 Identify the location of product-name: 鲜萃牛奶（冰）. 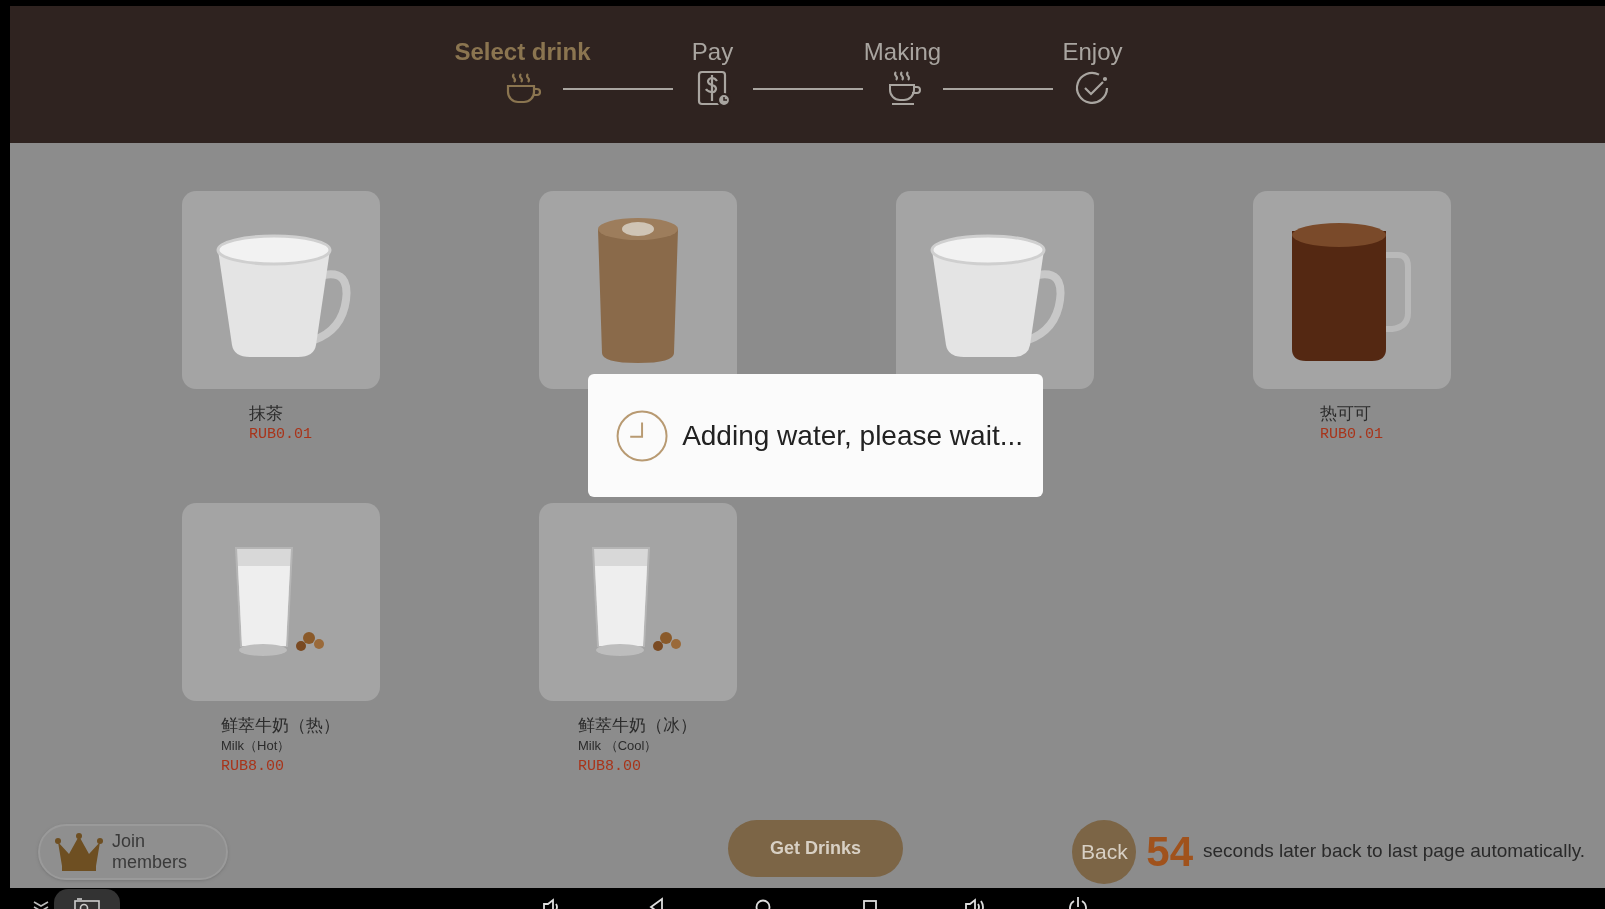
(637, 726).